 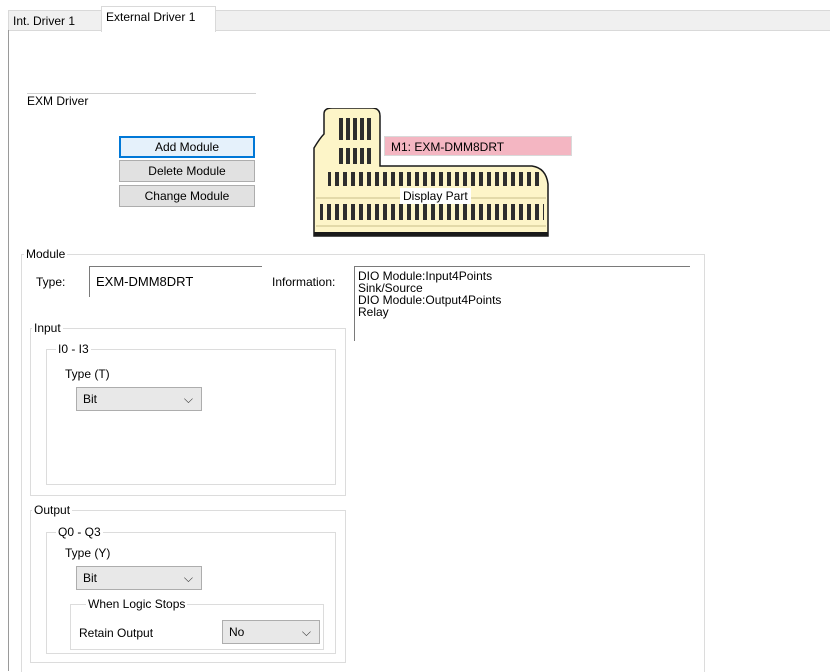 What do you see at coordinates (73, 349) in the screenshot?
I see `input-range-label: I0 - I3` at bounding box center [73, 349].